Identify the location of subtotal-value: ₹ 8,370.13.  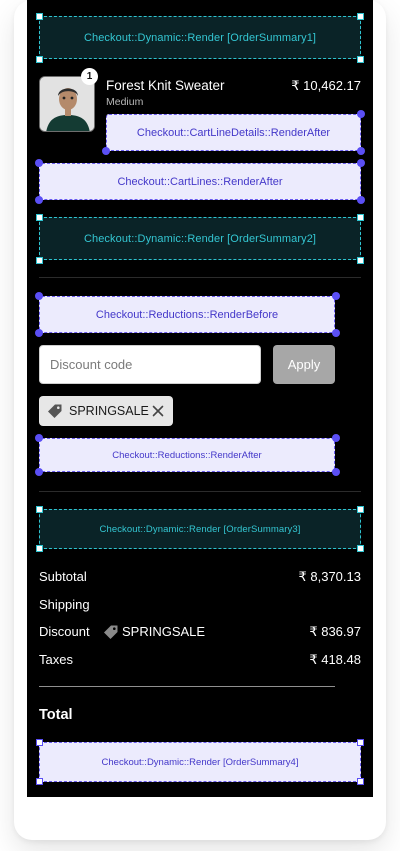
(330, 576).